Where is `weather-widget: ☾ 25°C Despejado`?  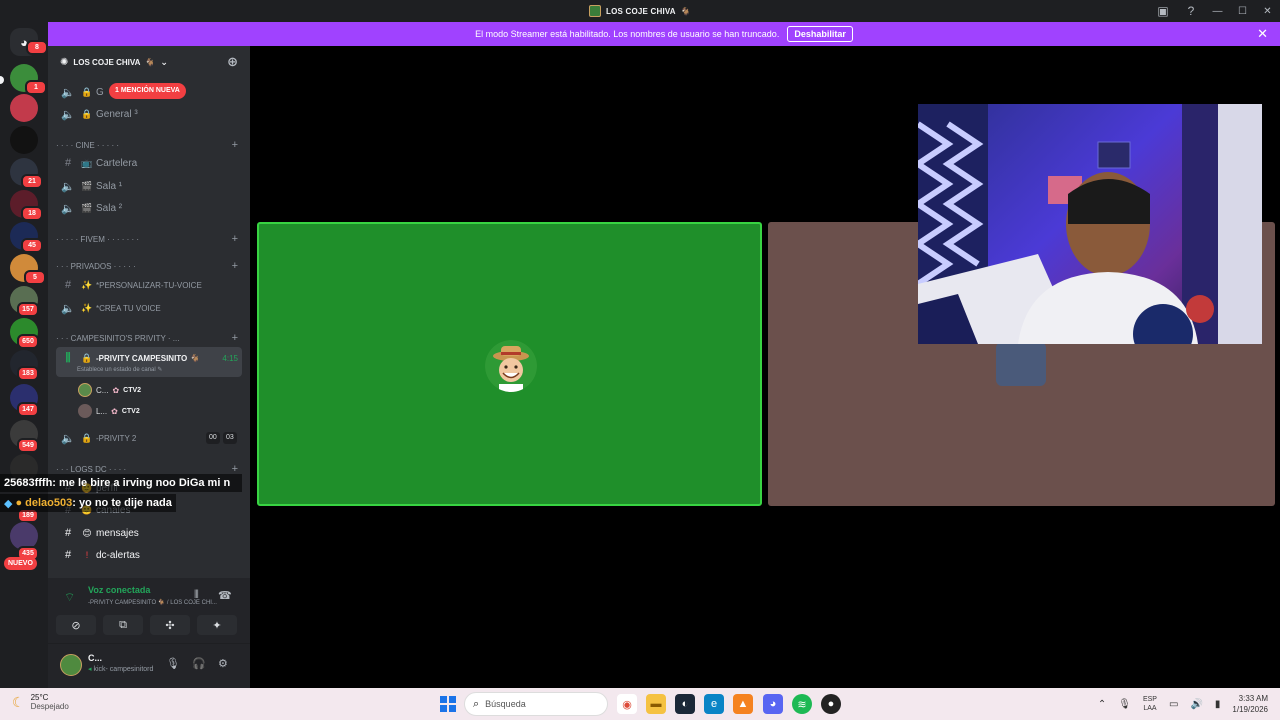
weather-widget: ☾ 25°C Despejado is located at coordinates (40, 702).